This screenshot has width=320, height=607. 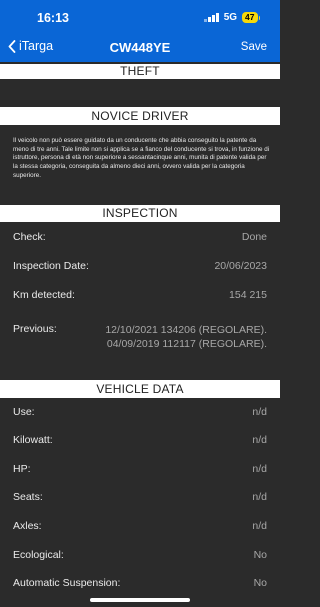 I want to click on section-header-vehicle-data: VEHICLE DATA, so click(x=140, y=389).